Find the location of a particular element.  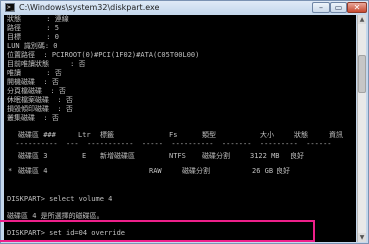

table-cell-fs: NTFS is located at coordinates (177, 156).